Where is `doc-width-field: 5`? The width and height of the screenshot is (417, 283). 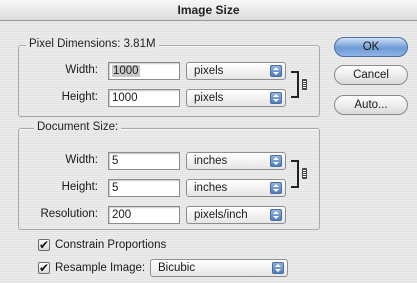 doc-width-field: 5 is located at coordinates (144, 161).